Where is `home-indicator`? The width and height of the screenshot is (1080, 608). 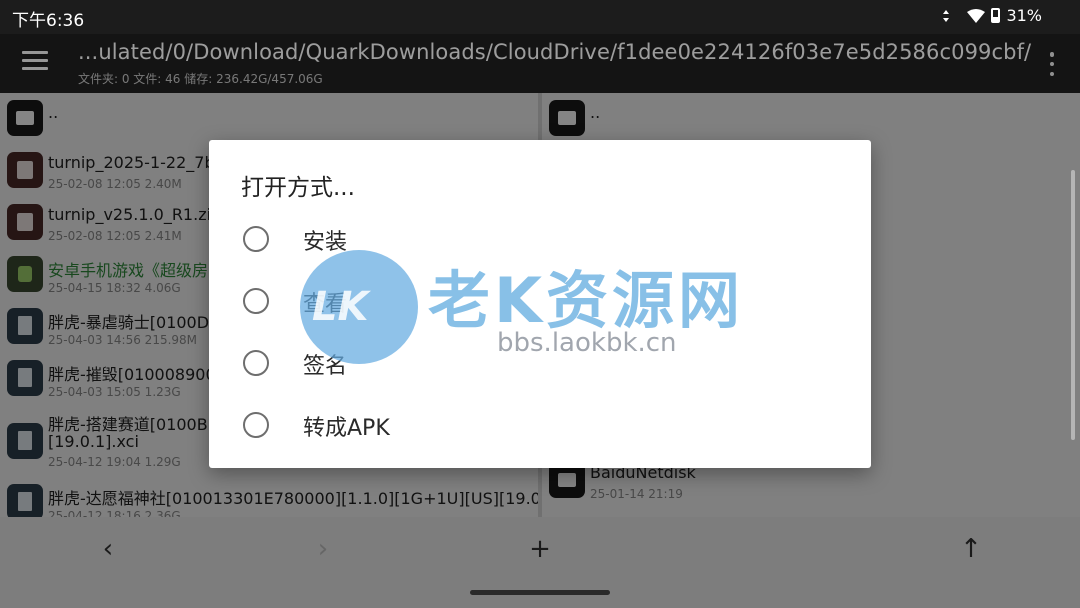
home-indicator is located at coordinates (540, 592).